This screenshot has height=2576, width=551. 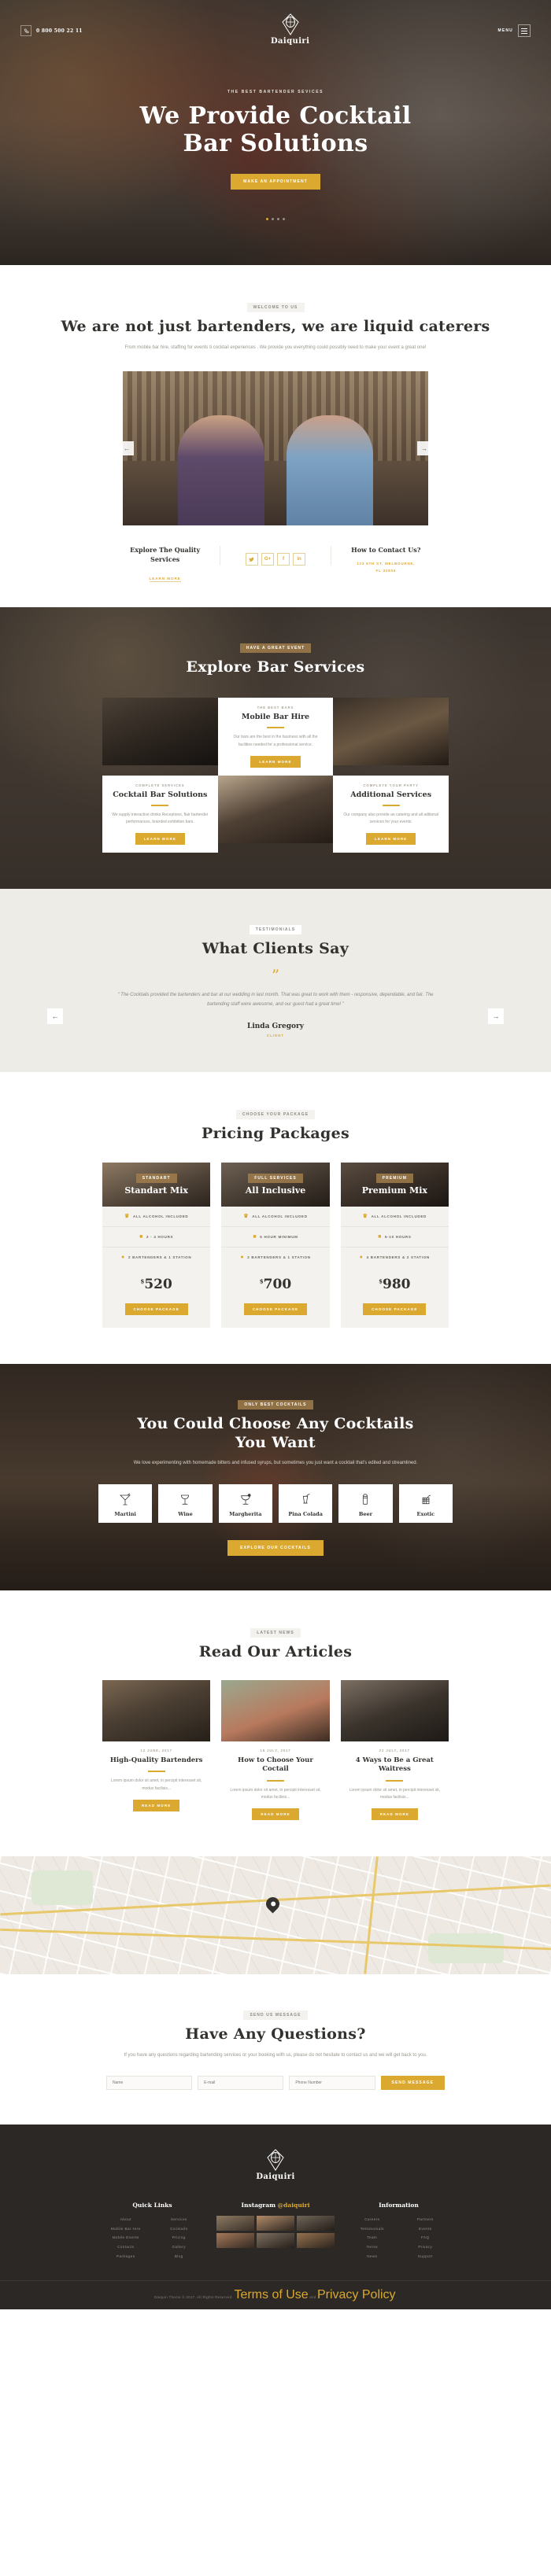 What do you see at coordinates (425, 2257) in the screenshot?
I see `footer-link: Support` at bounding box center [425, 2257].